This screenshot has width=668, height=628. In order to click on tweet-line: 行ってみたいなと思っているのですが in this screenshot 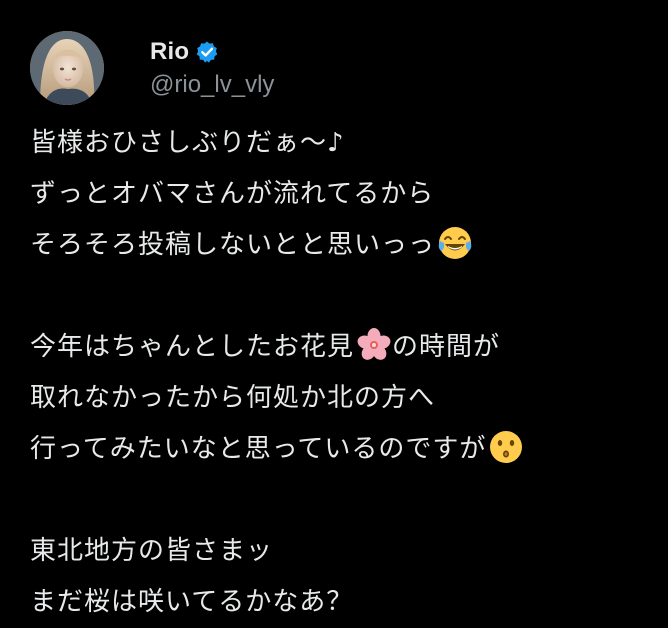, I will do `click(345, 449)`.